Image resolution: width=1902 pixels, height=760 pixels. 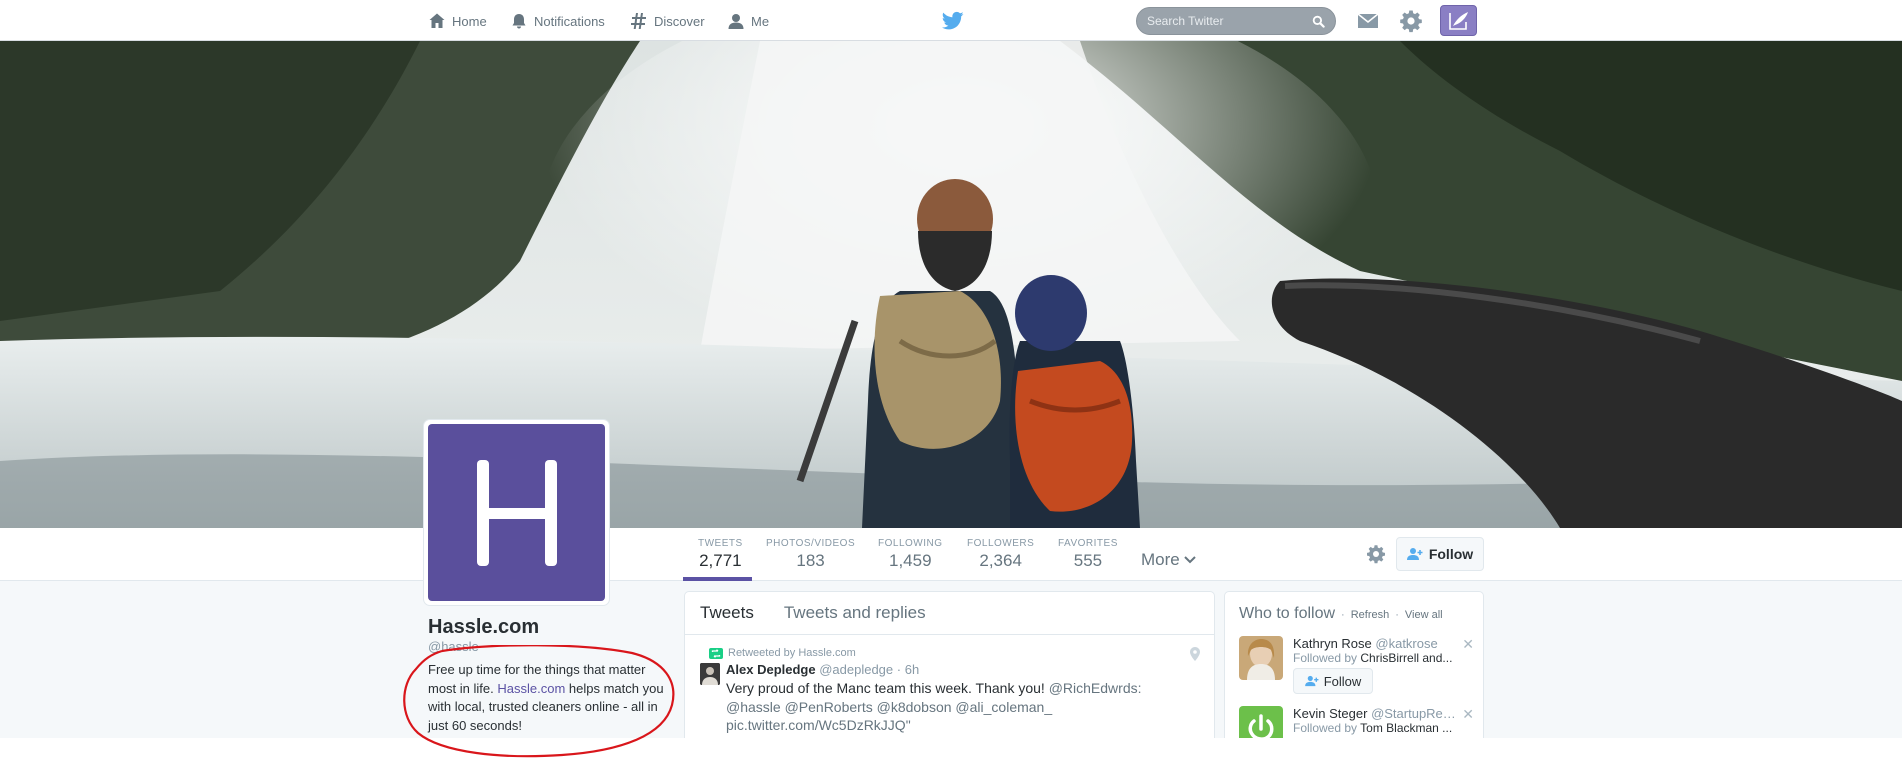 I want to click on author-photo-icon, so click(x=710, y=674).